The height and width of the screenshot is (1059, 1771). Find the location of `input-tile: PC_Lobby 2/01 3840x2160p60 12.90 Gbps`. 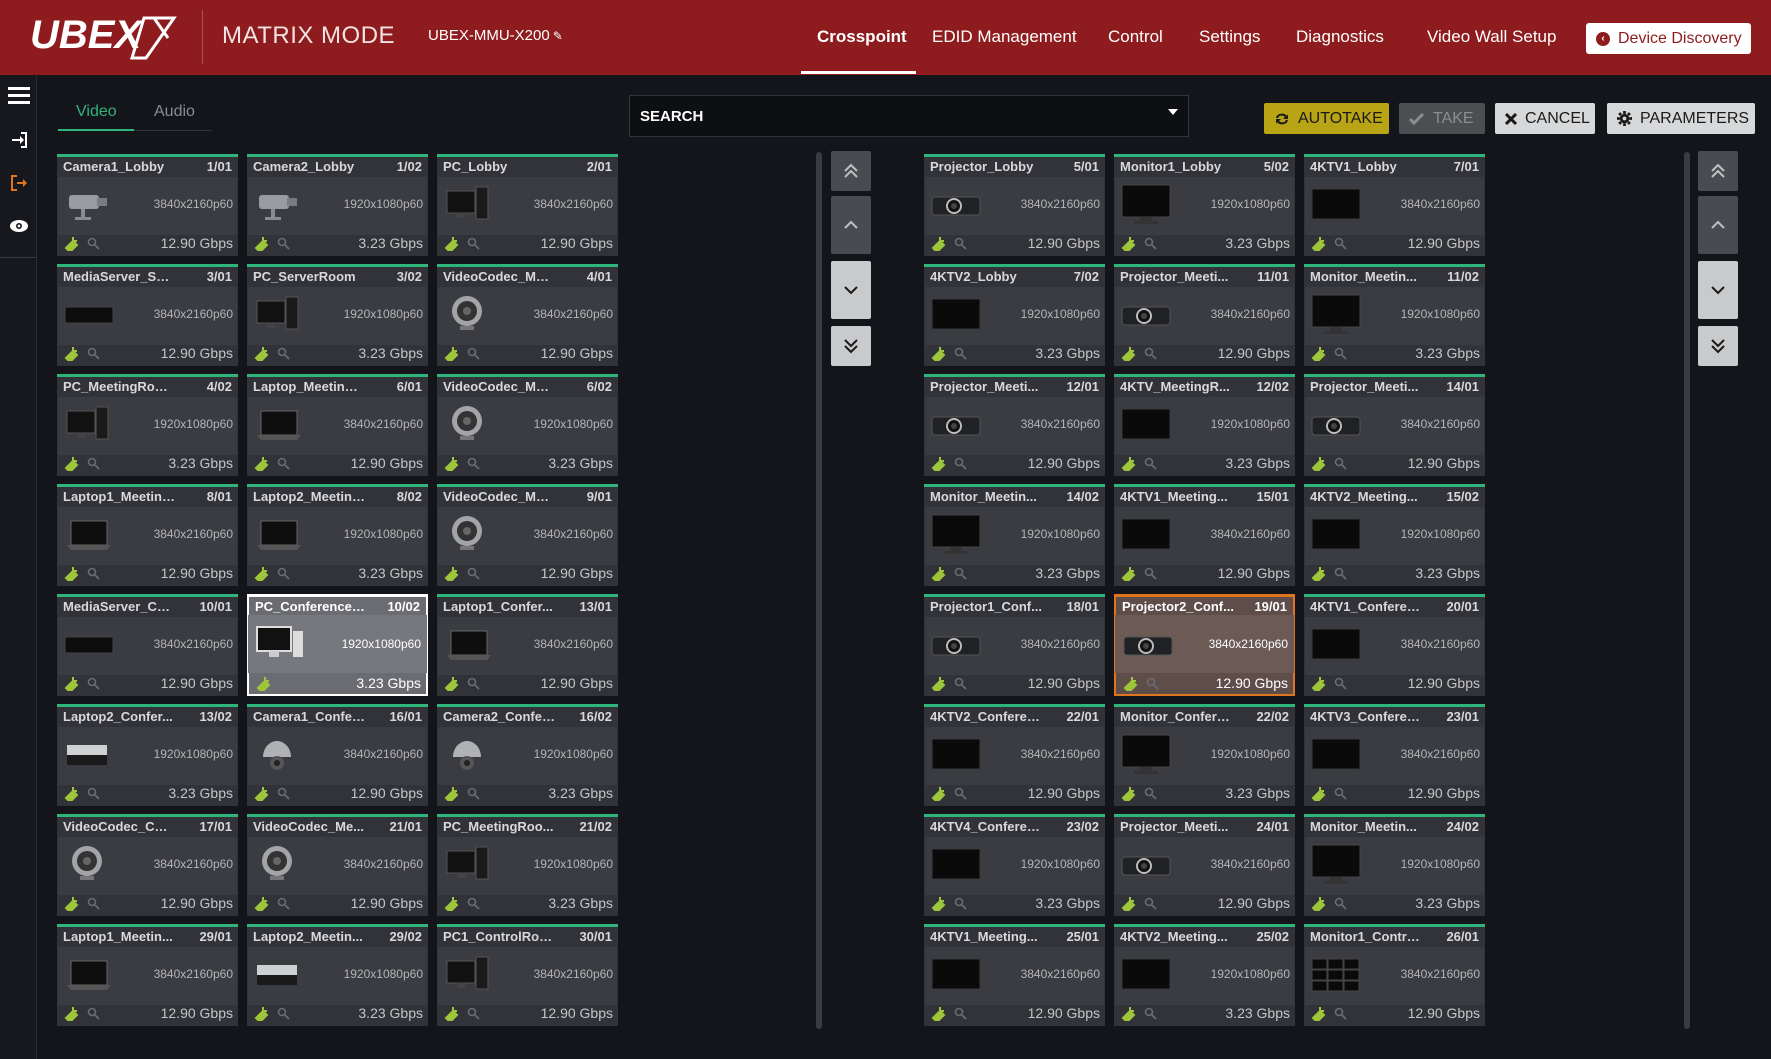

input-tile: PC_Lobby 2/01 3840x2160p60 12.90 Gbps is located at coordinates (527, 205).